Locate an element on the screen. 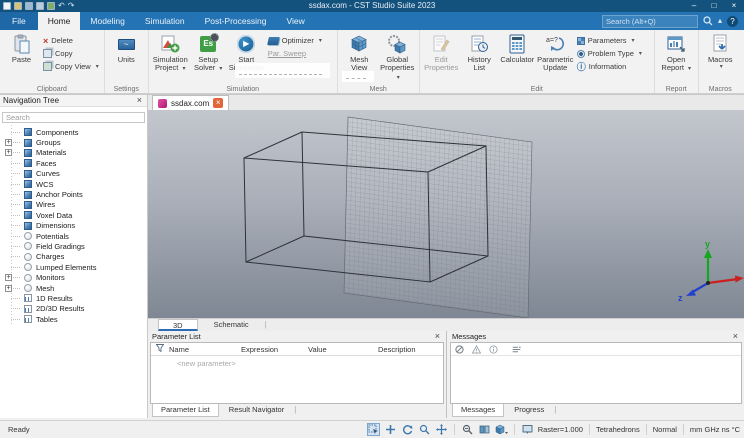  tab-simulation: Simulation is located at coordinates (165, 21).